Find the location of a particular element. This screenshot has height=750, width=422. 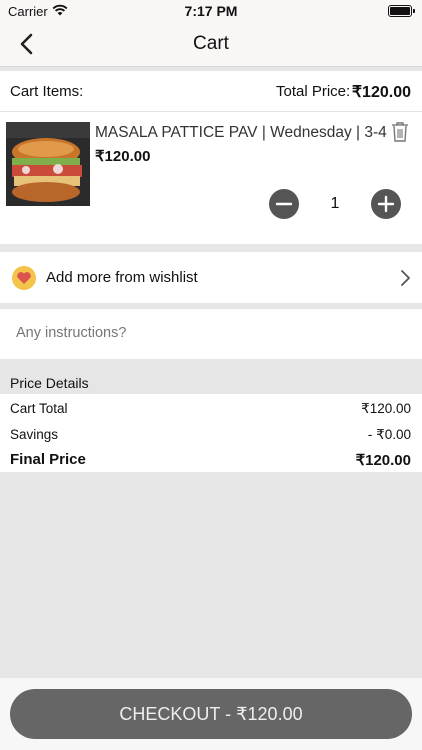

status-time: 7:17 PM is located at coordinates (211, 11).